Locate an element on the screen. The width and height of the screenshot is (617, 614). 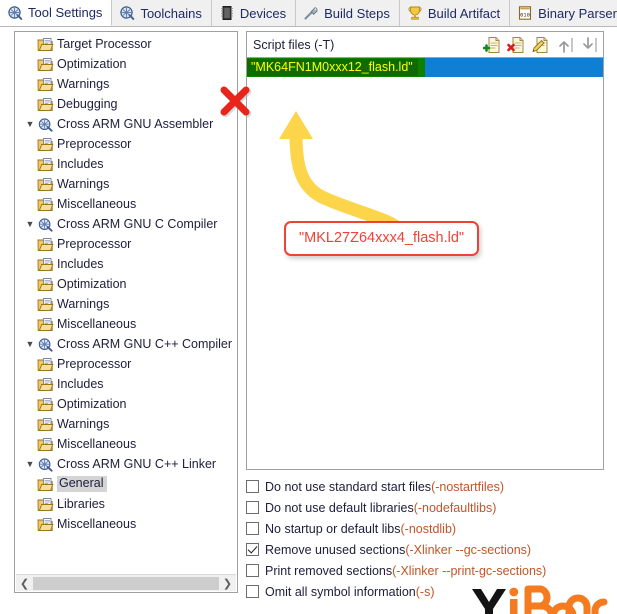
tree-item-debugging: Debugging is located at coordinates (126, 104).